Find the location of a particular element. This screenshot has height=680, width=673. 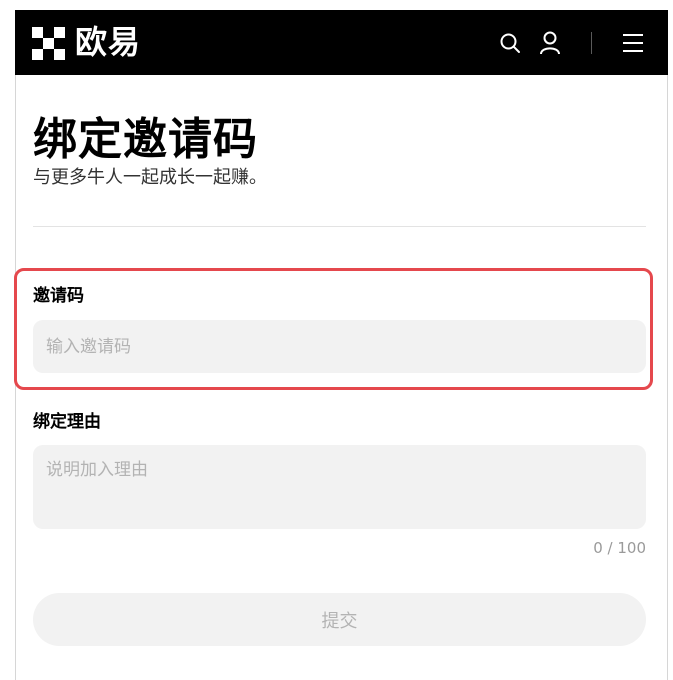

invite-code-label: 邀请码 is located at coordinates (58, 296).